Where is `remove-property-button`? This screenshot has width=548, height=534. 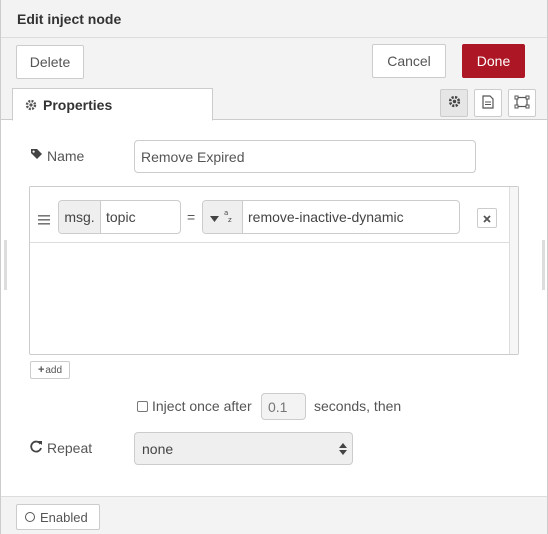 remove-property-button is located at coordinates (487, 218).